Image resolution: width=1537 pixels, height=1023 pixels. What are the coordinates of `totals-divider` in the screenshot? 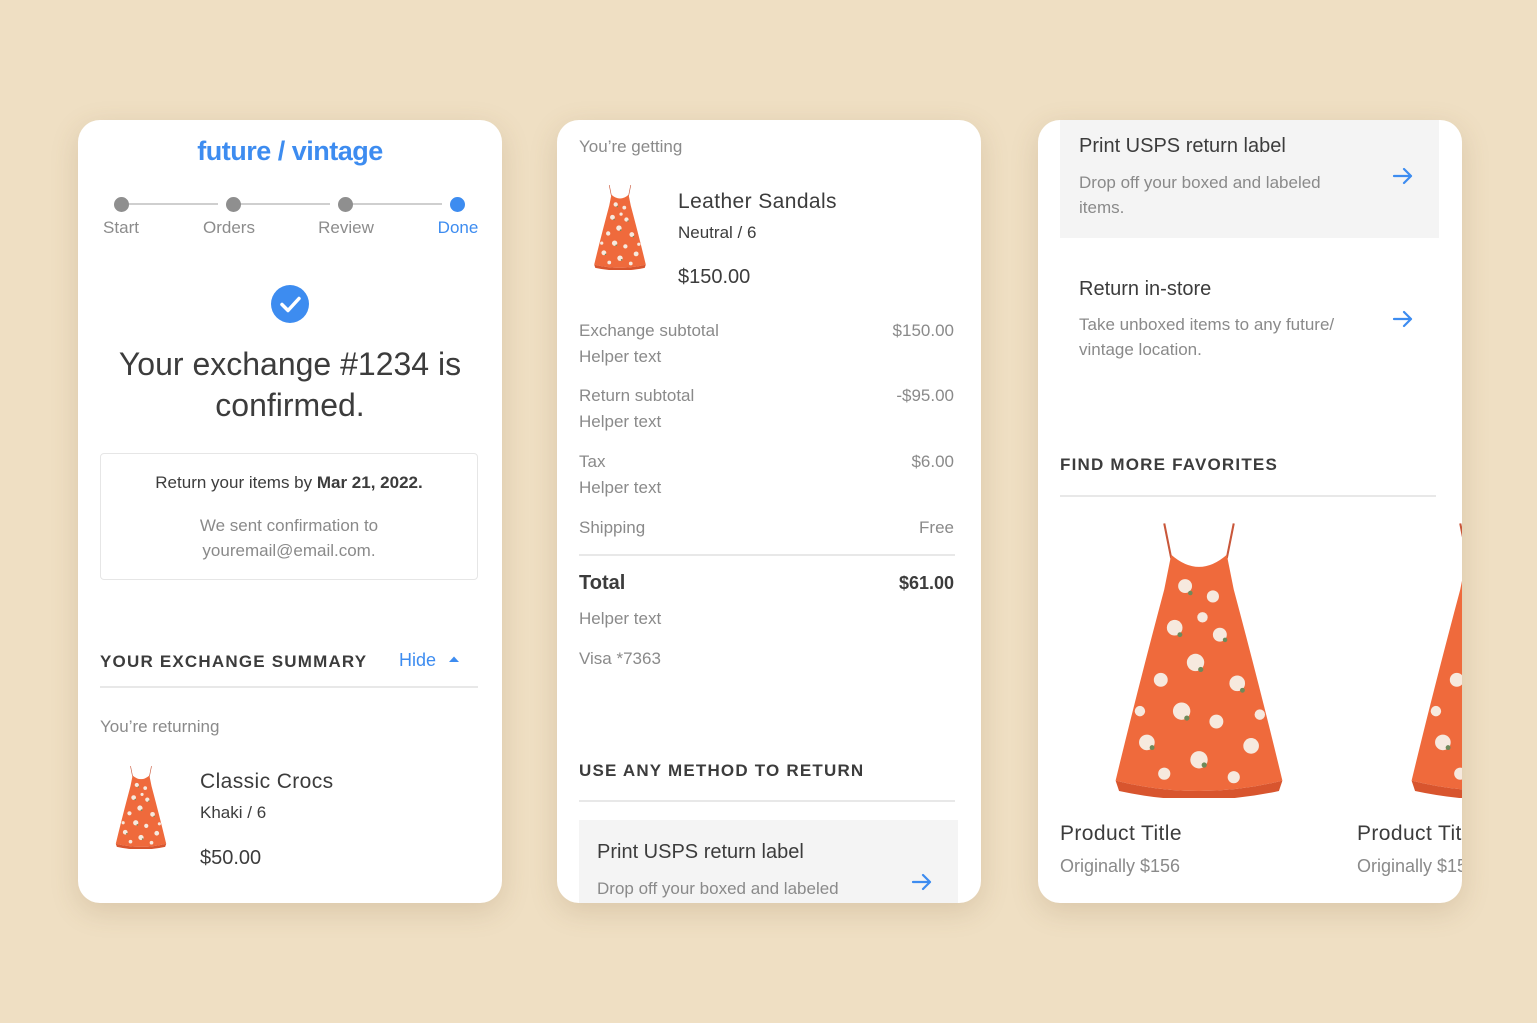 It's located at (767, 555).